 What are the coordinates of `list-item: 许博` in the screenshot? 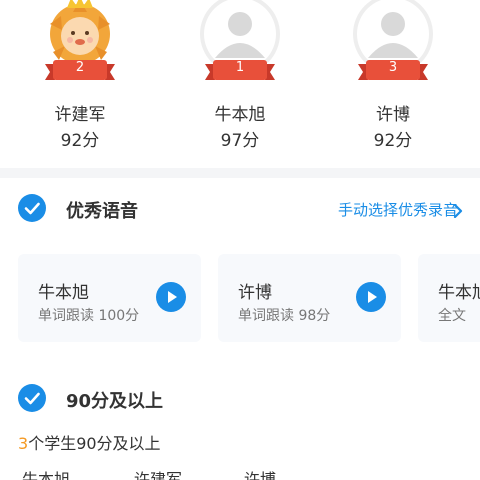 It's located at (260, 475).